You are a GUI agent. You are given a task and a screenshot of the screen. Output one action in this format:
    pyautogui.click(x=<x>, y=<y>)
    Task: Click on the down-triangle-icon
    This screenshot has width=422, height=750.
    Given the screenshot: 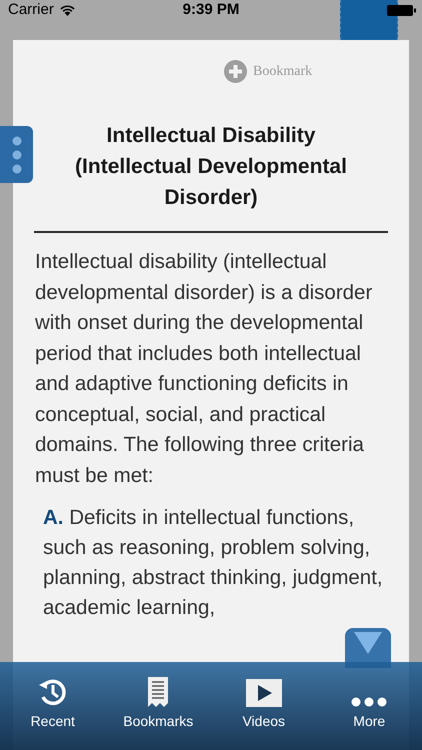 What is the action you would take?
    pyautogui.click(x=368, y=643)
    